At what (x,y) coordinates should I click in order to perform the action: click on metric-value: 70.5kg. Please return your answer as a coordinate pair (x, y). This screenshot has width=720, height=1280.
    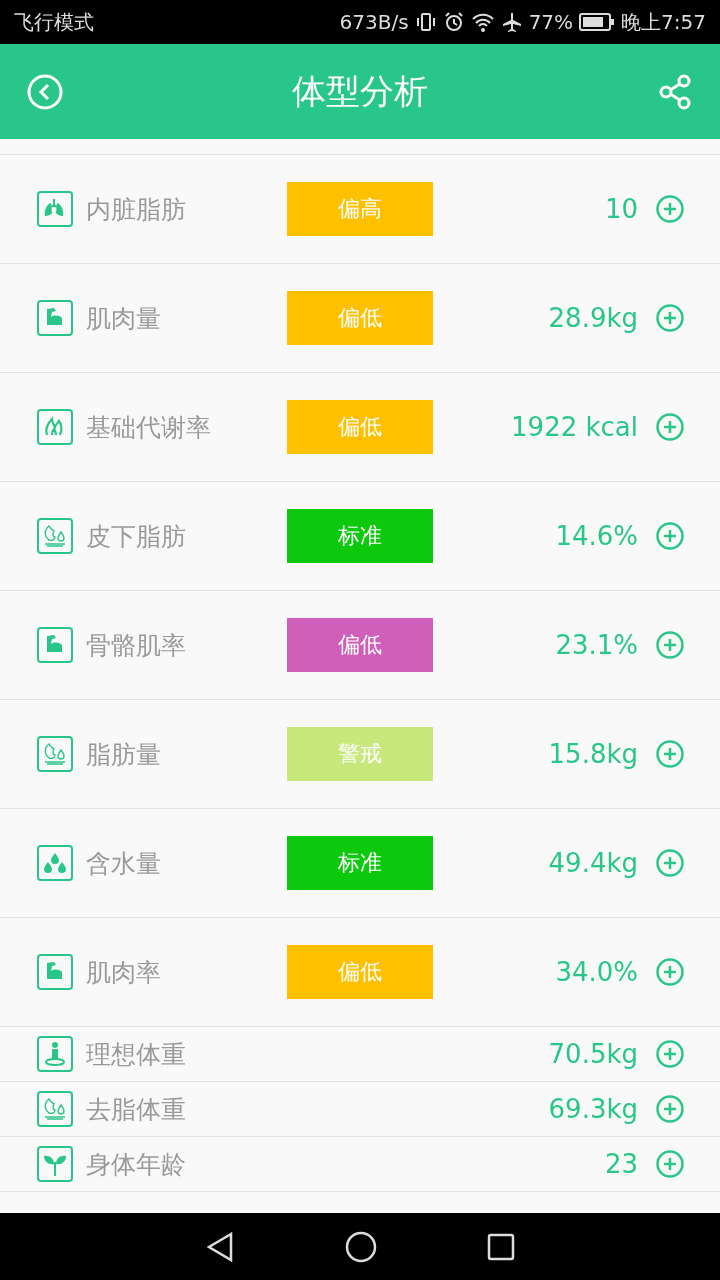
    Looking at the image, I should click on (592, 1054).